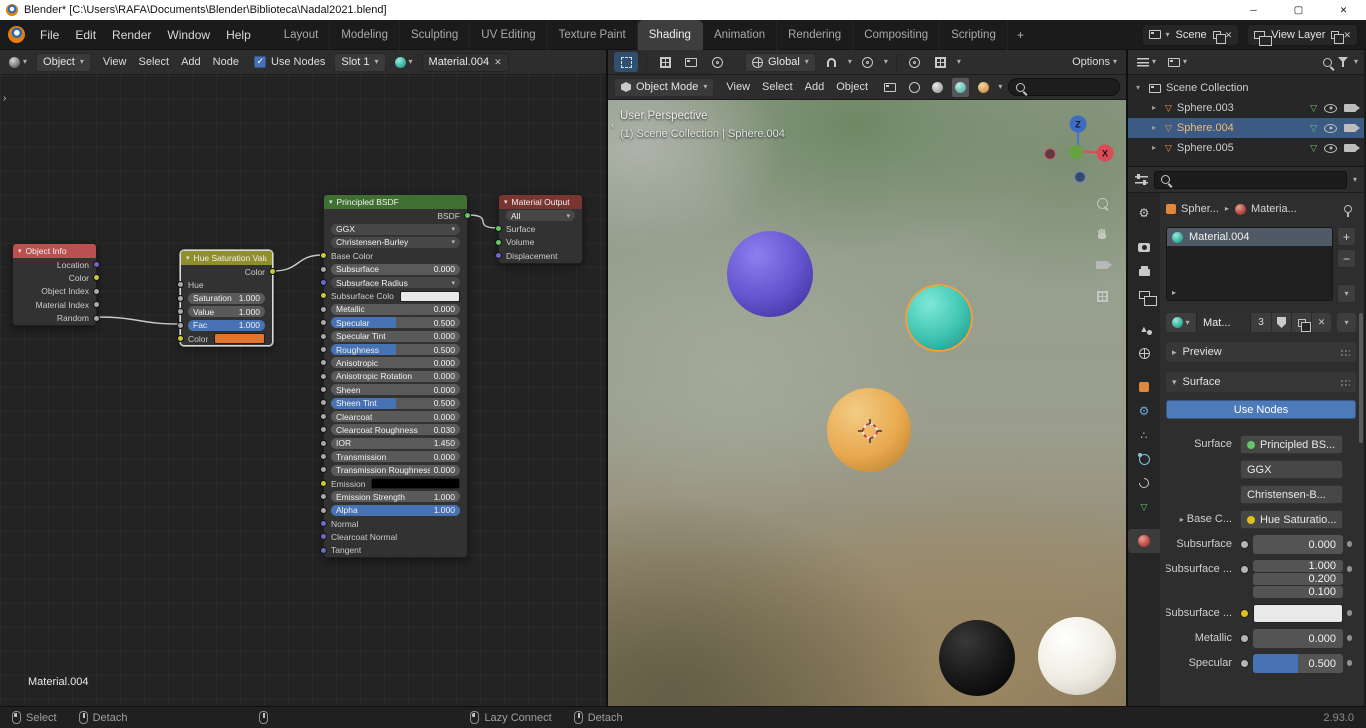 The height and width of the screenshot is (728, 1366). I want to click on node-header-principled-bsdf: Principled BSDF, so click(395, 202).